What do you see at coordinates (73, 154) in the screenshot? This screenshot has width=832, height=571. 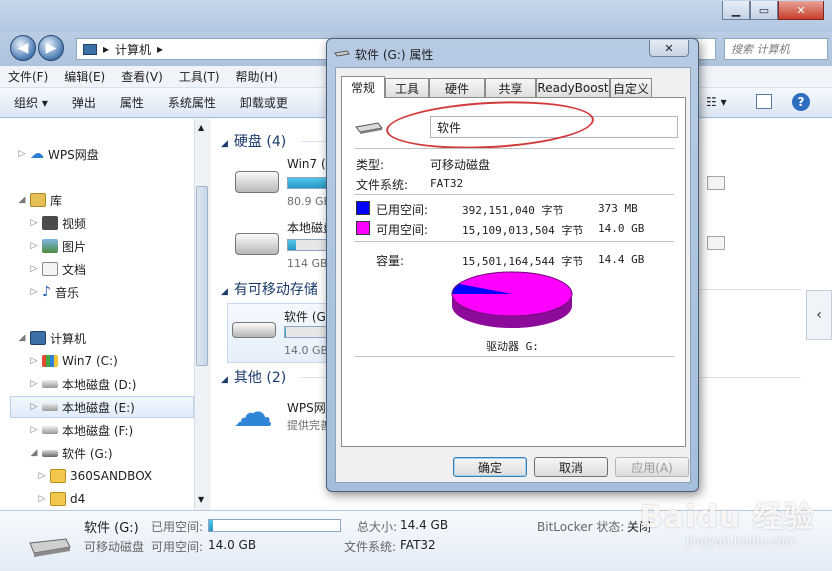 I see `nav-wps-label: WPS网盘` at bounding box center [73, 154].